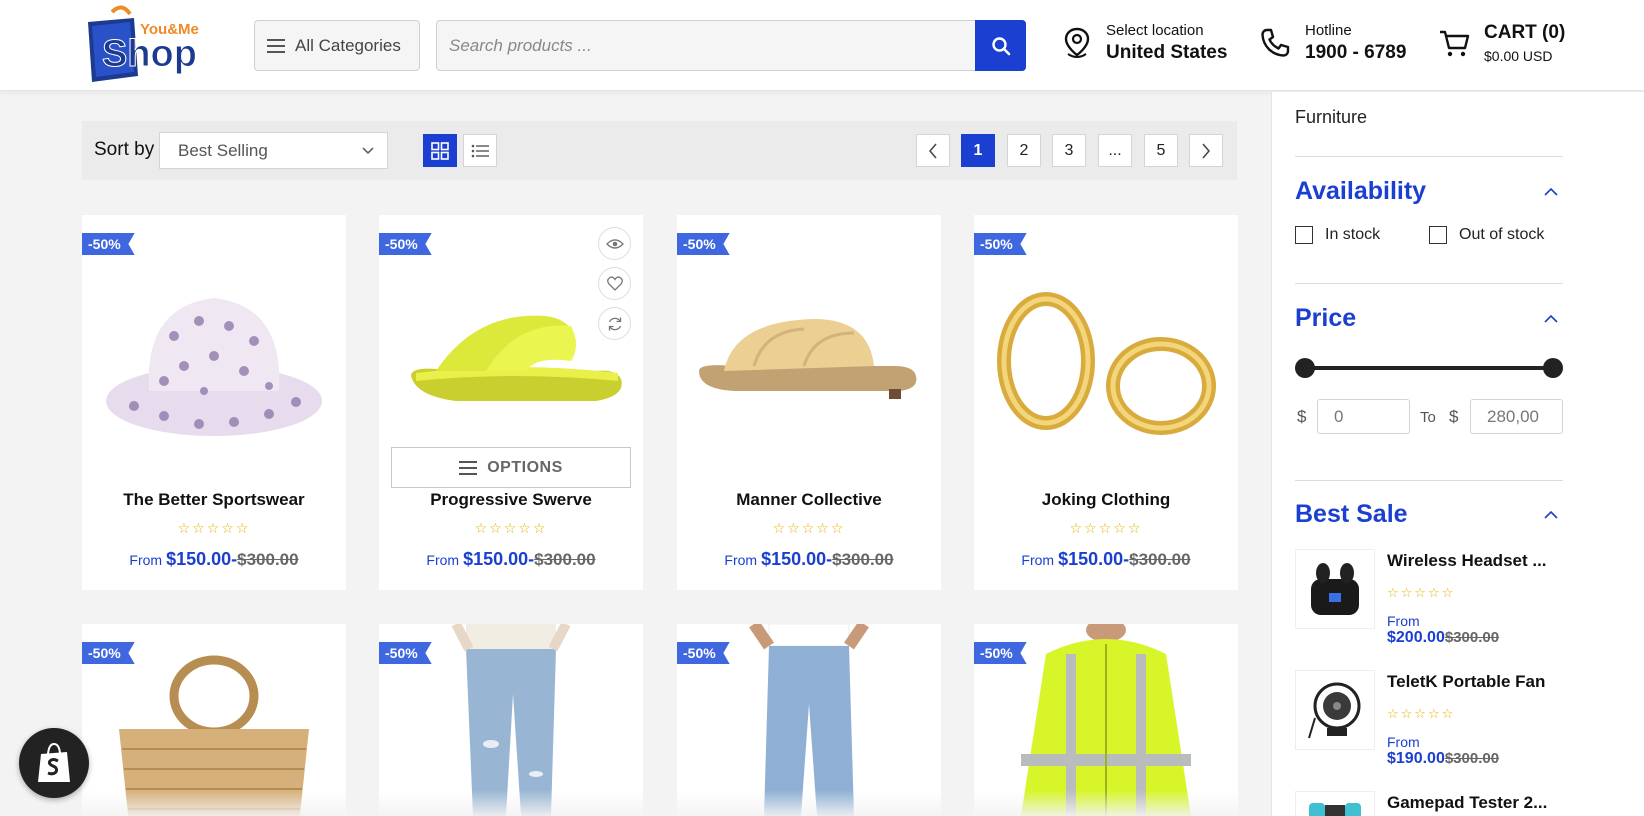 This screenshot has height=816, width=1644. What do you see at coordinates (1525, 32) in the screenshot?
I see `cart-count: CART (0)` at bounding box center [1525, 32].